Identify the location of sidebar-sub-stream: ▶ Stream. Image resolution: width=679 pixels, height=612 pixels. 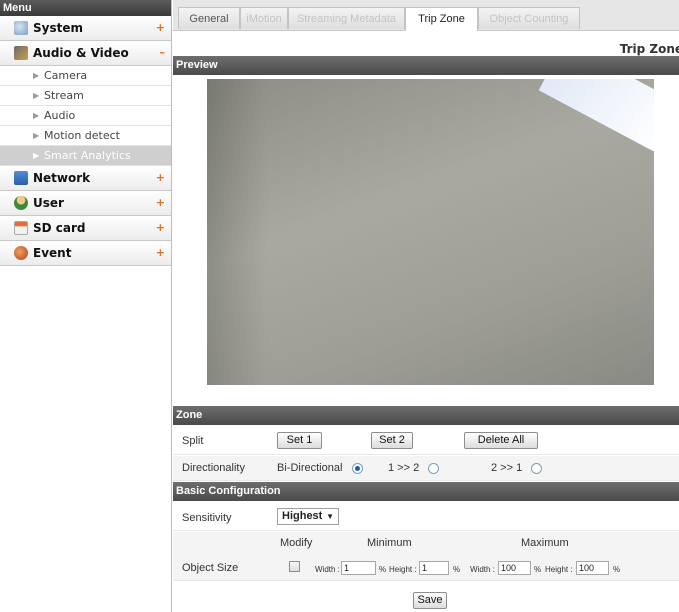
(85, 96).